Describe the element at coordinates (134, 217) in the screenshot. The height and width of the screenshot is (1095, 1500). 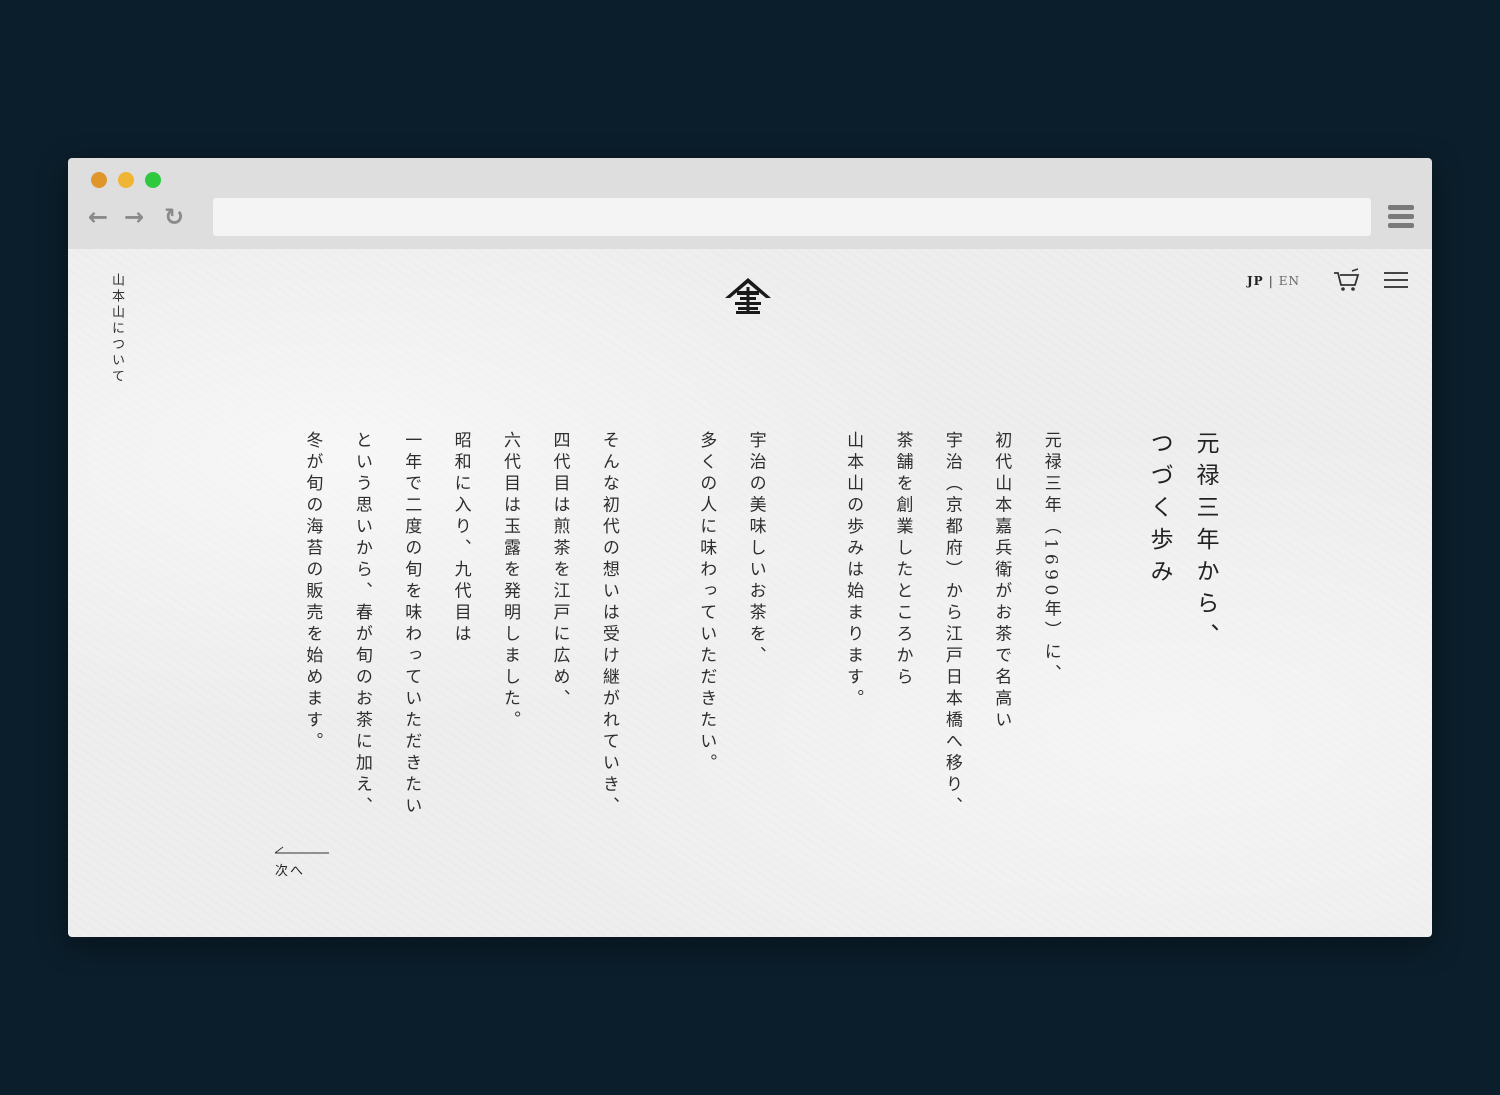
I see `arrow-right-icon: →` at that location.